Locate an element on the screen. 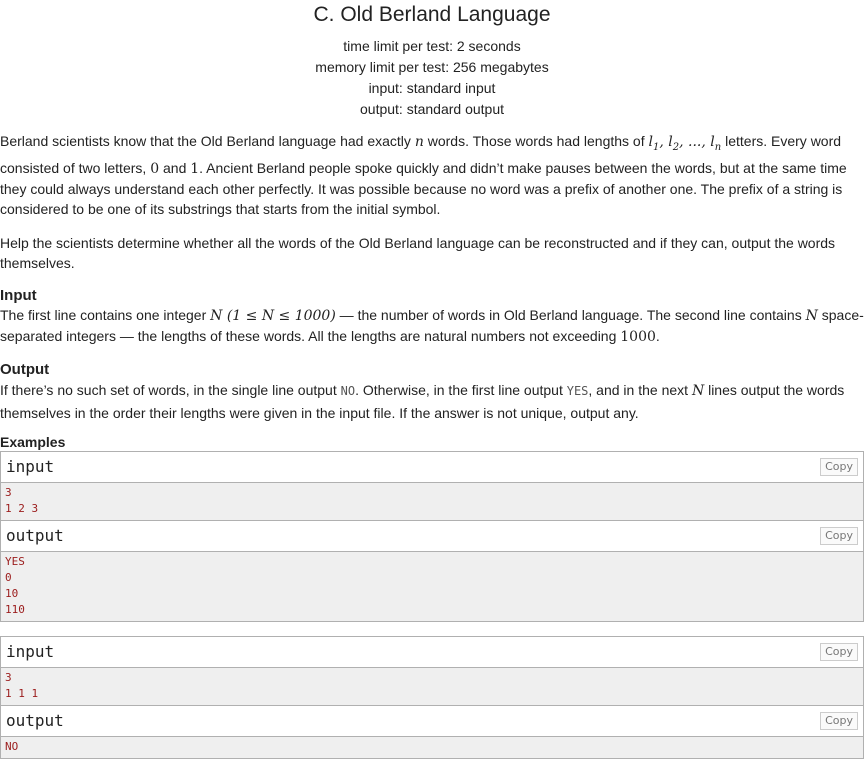 Image resolution: width=864 pixels, height=759 pixels. statement-text: and is located at coordinates (175, 167).